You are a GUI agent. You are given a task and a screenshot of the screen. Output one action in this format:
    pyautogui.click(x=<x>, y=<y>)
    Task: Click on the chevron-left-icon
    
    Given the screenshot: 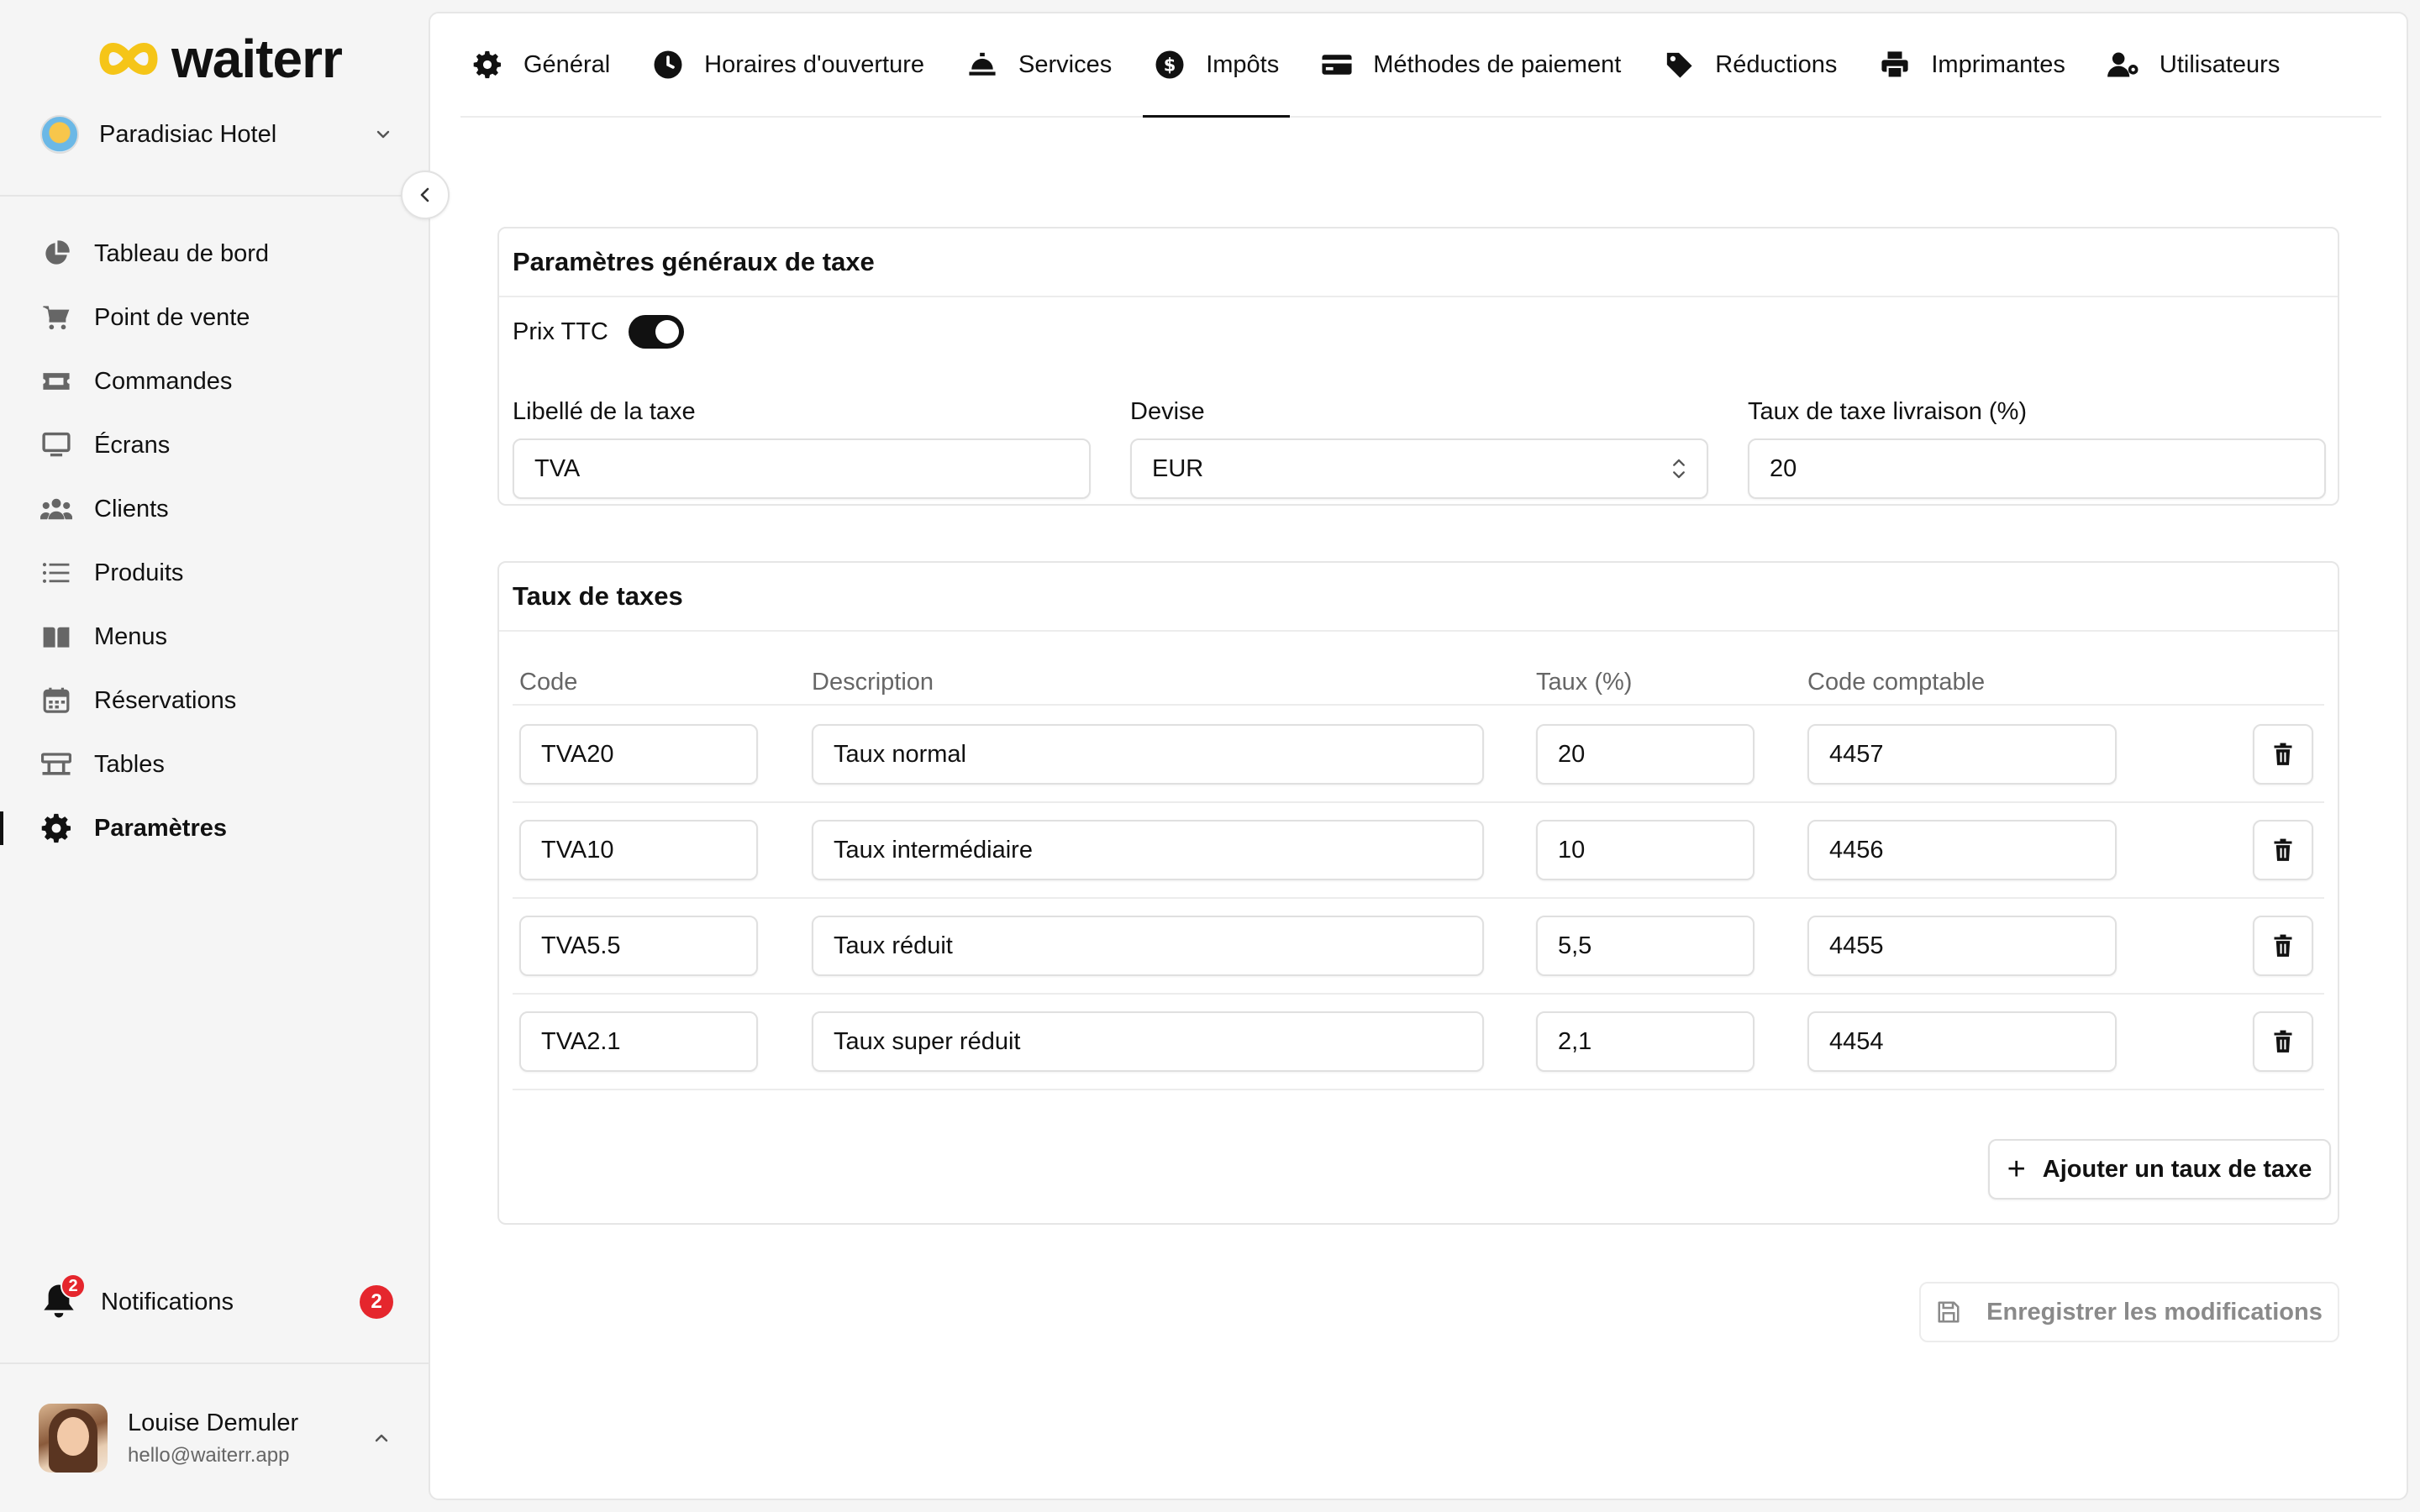 What is the action you would take?
    pyautogui.click(x=424, y=194)
    